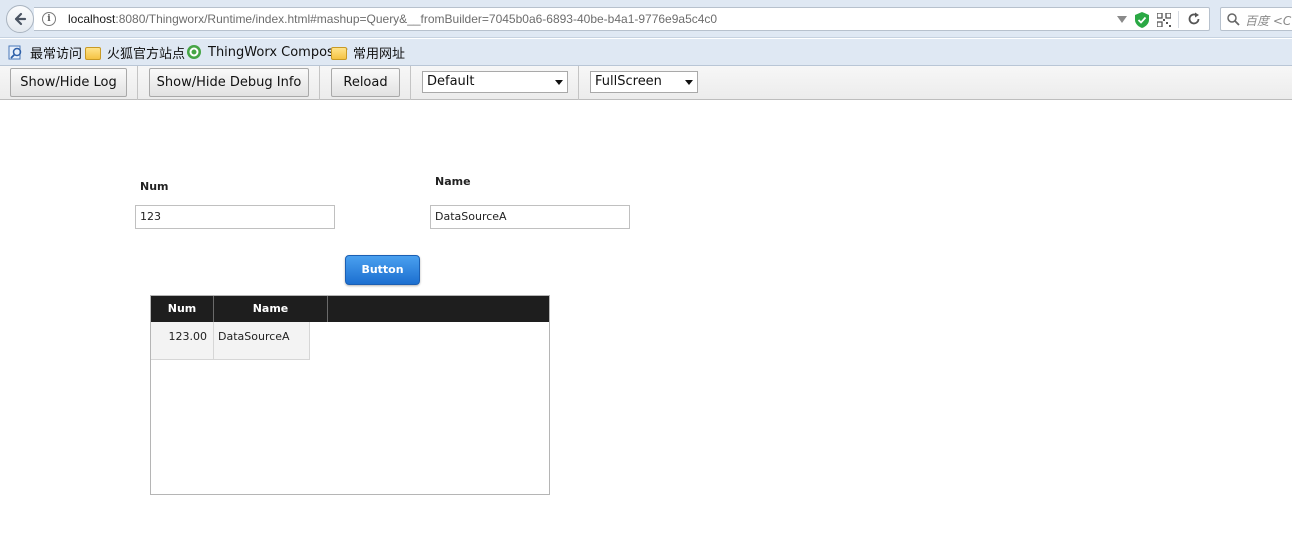  I want to click on cell-name: DataSourceA, so click(262, 341).